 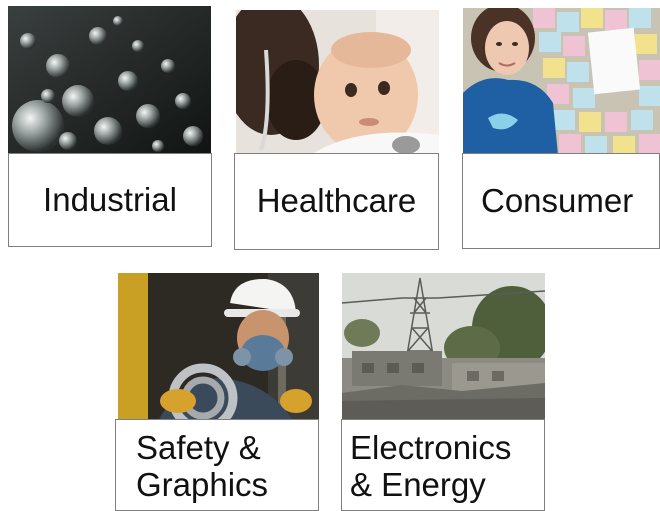 I want to click on tile-label: Consumer, so click(x=561, y=201).